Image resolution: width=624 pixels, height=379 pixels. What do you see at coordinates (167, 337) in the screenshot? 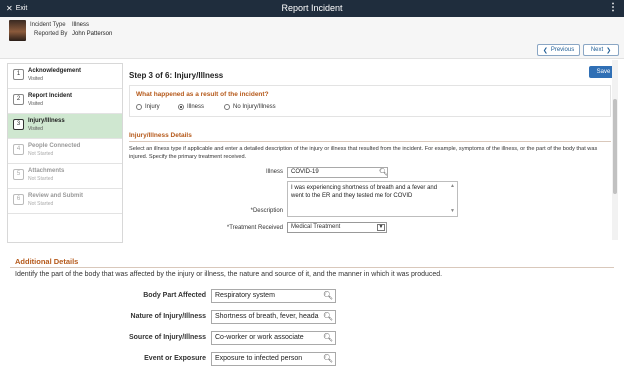
I see `source-label: Source of Injury/Illness` at bounding box center [167, 337].